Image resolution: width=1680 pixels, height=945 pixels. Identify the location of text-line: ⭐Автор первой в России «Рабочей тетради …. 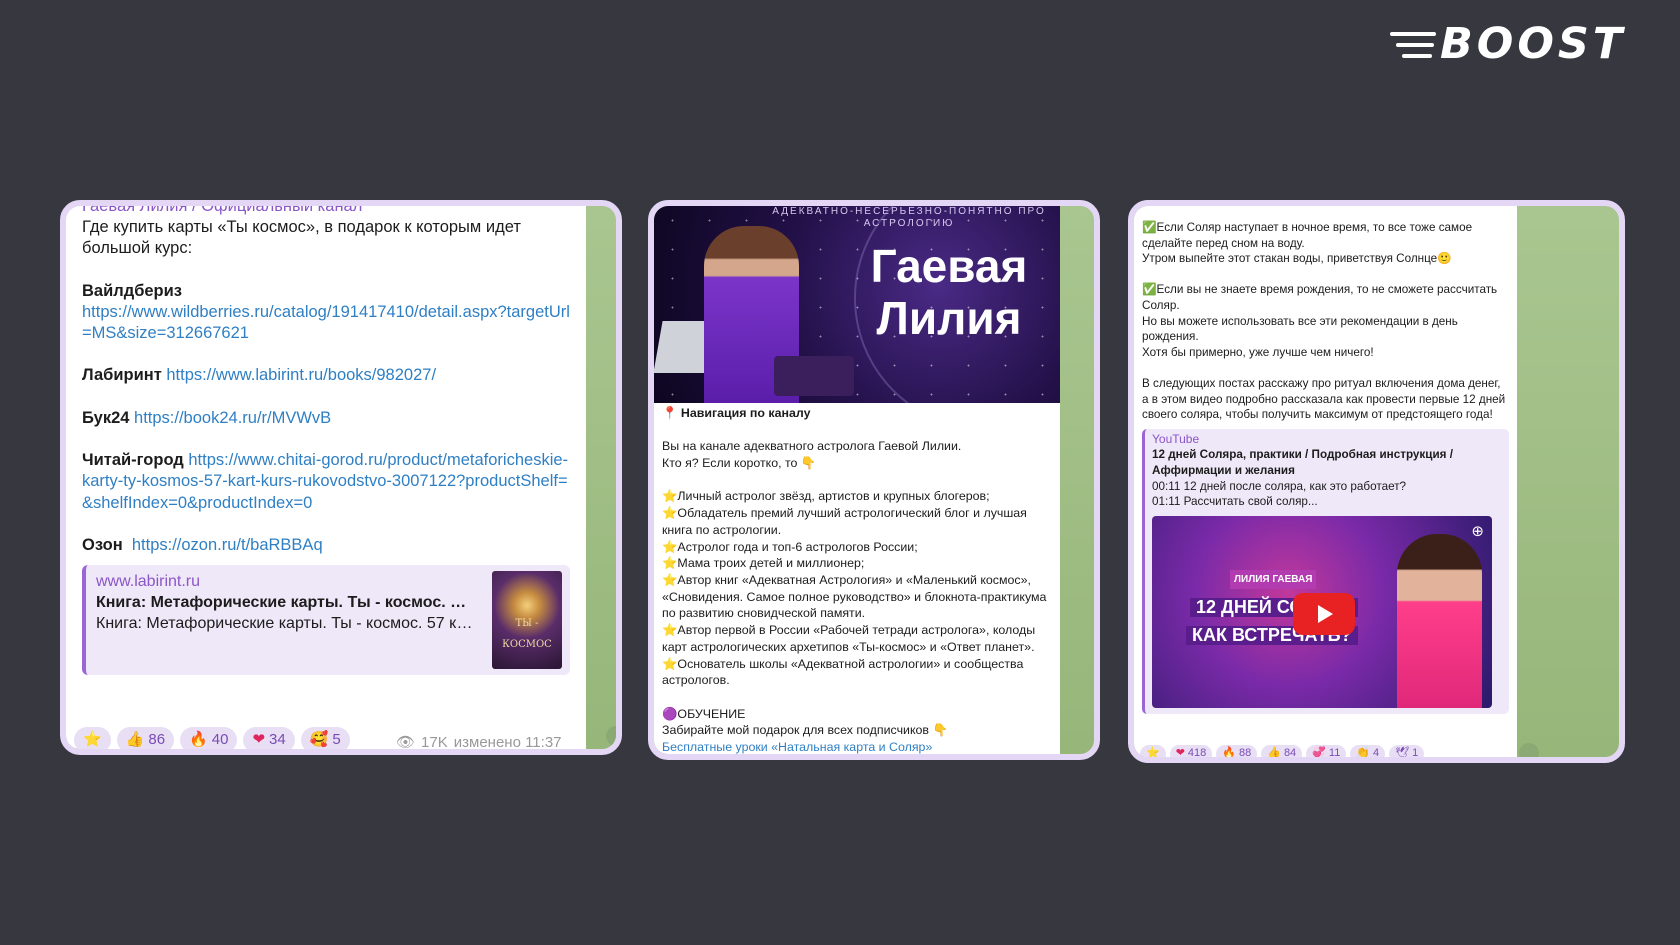
(849, 638).